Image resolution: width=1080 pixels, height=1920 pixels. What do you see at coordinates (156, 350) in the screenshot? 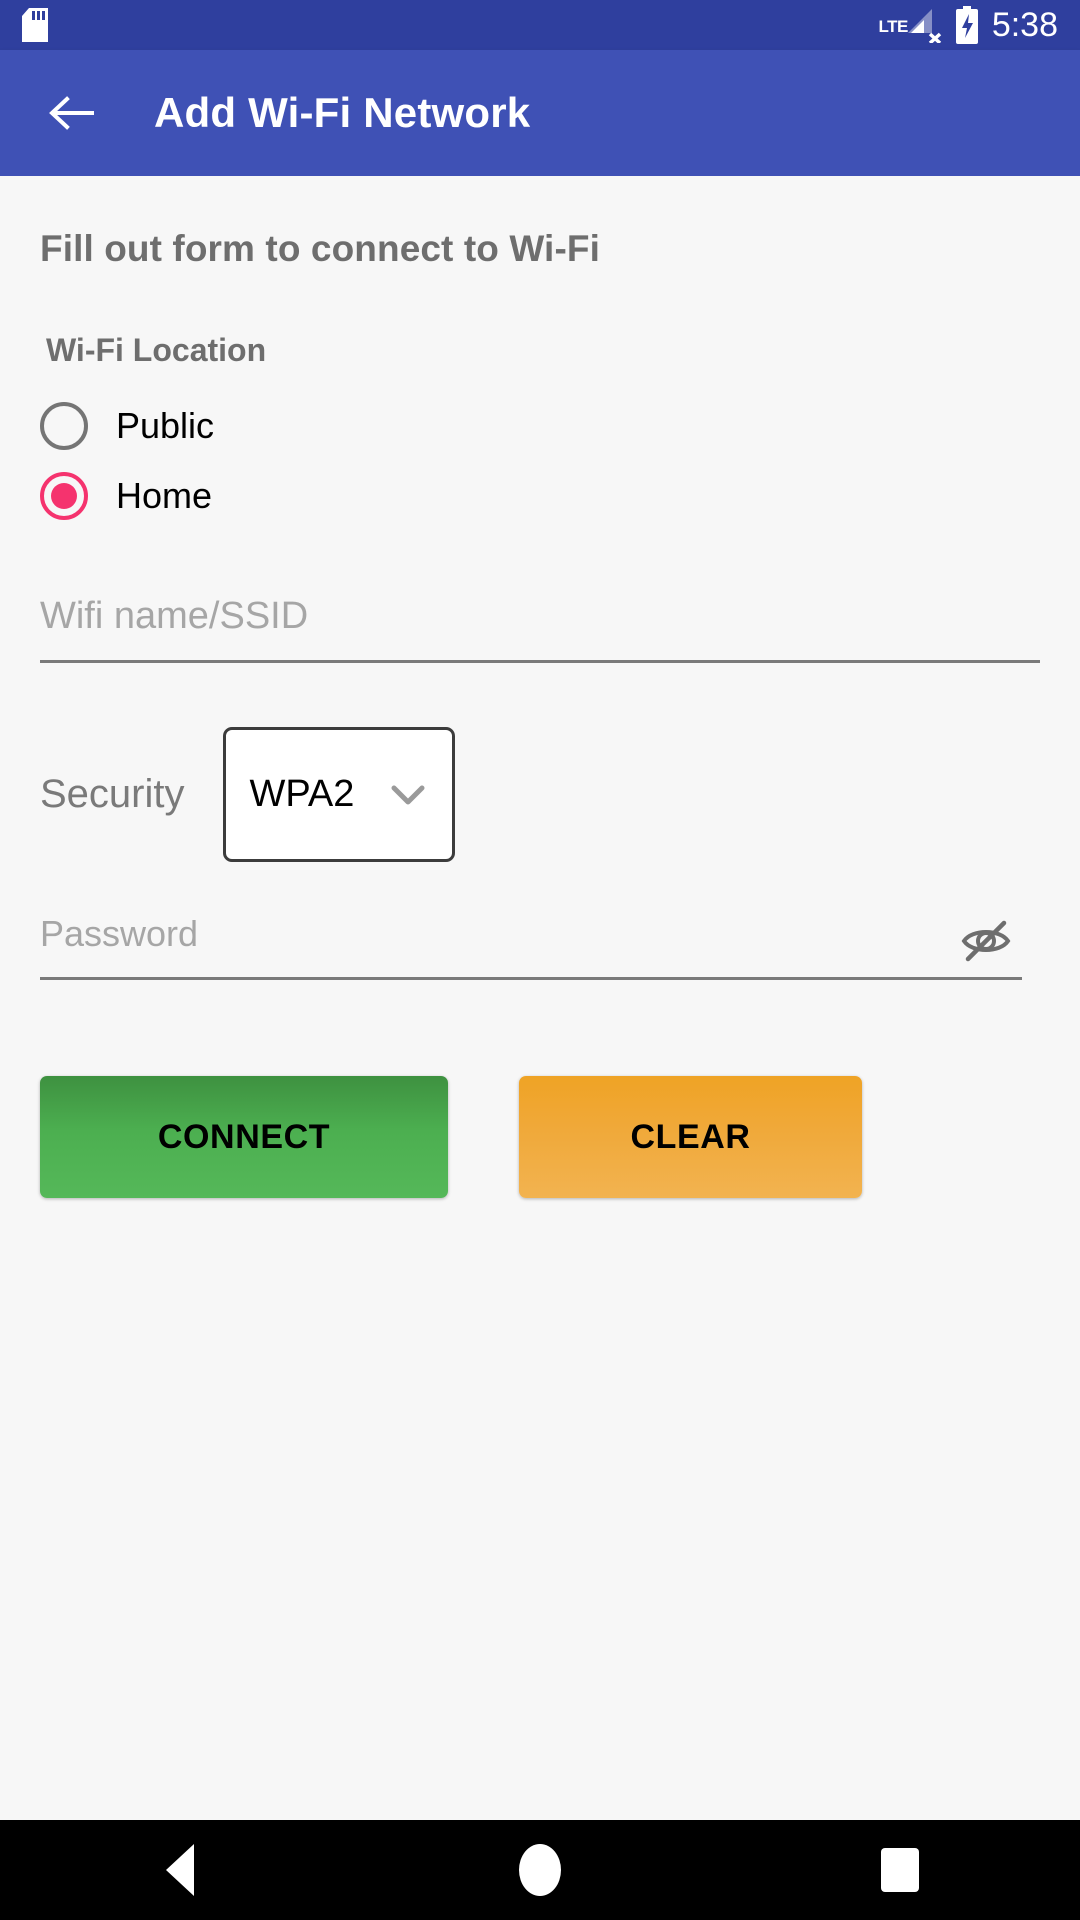
I see `wifi-location-label: Wi-Fi Location` at bounding box center [156, 350].